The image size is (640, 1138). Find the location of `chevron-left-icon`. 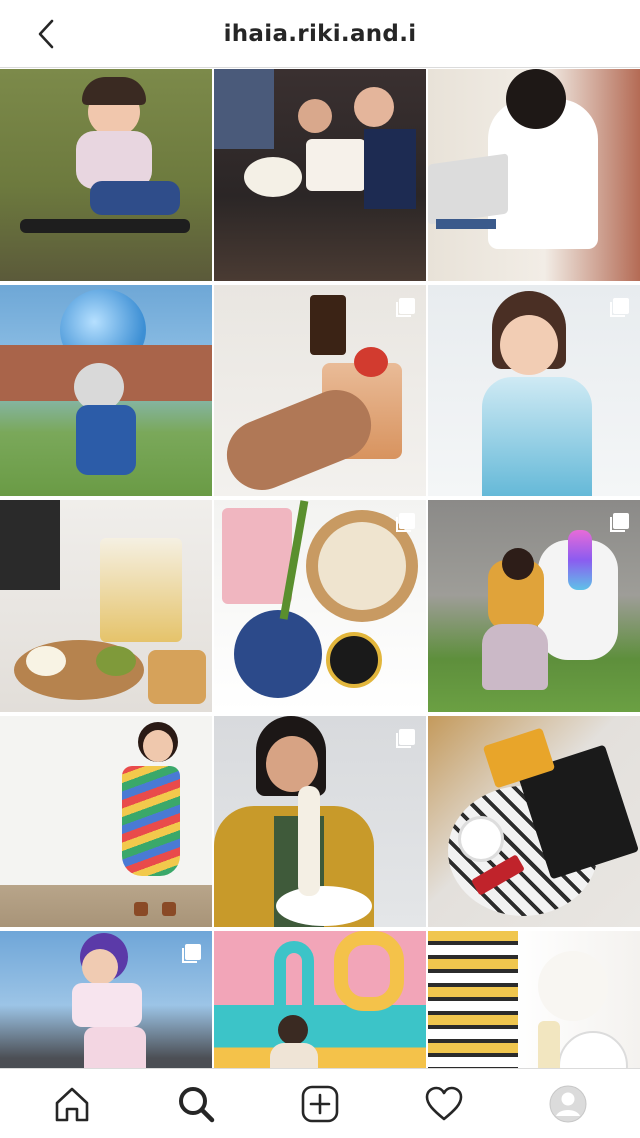

chevron-left-icon is located at coordinates (46, 34).